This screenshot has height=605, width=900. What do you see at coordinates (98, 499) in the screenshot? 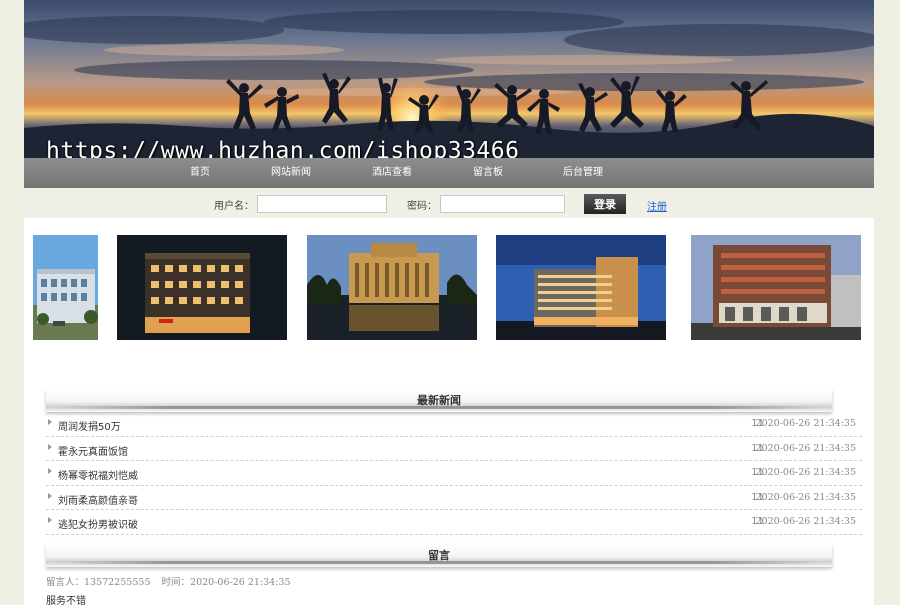
I see `news-title: 刘雨柔高颜值亲哥` at bounding box center [98, 499].